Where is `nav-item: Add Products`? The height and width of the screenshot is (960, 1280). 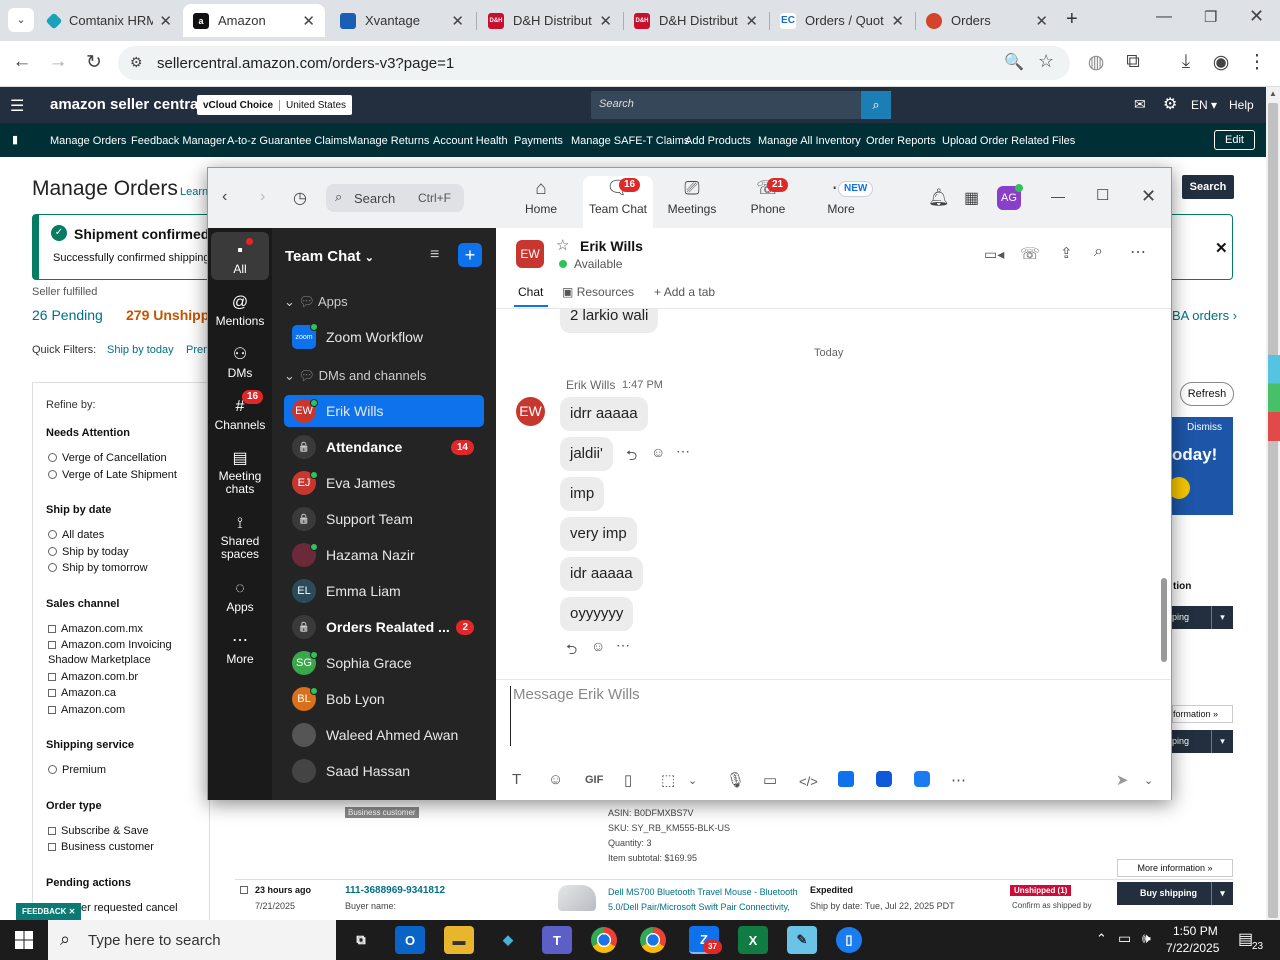
nav-item: Add Products is located at coordinates (718, 141).